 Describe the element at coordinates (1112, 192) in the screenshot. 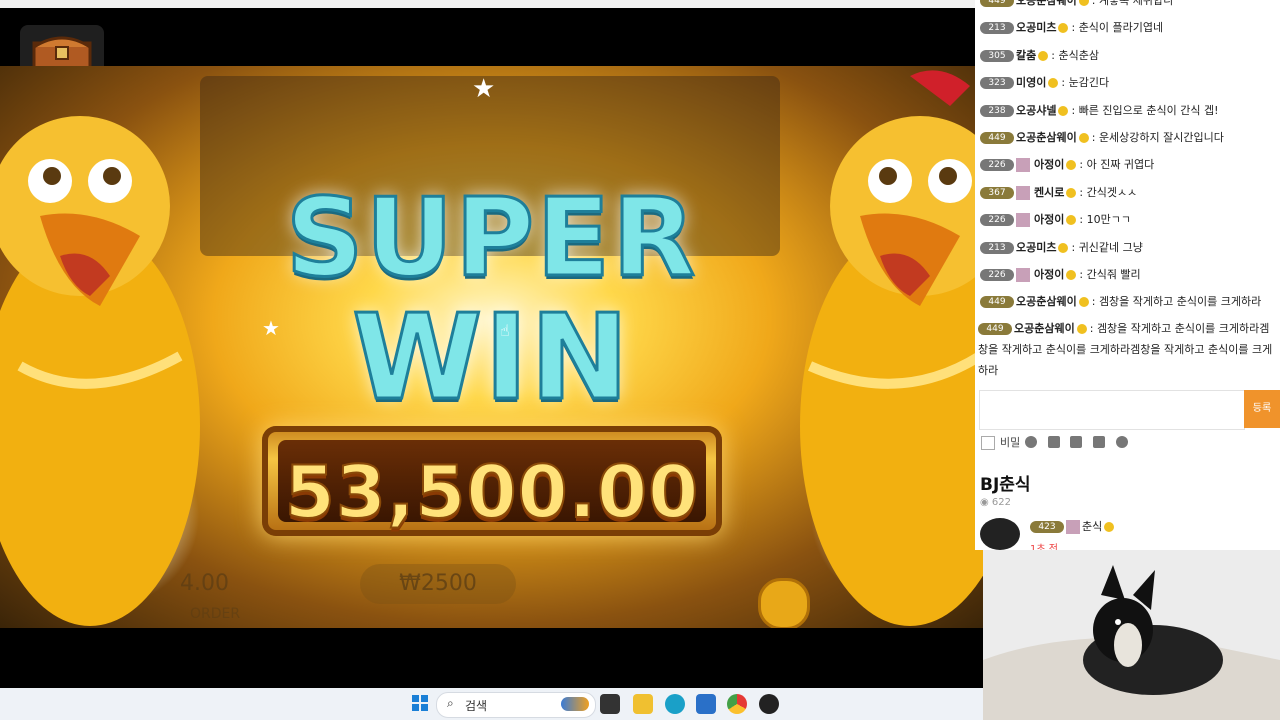

I see `chat-text: 간식겟ㅅㅅ` at that location.